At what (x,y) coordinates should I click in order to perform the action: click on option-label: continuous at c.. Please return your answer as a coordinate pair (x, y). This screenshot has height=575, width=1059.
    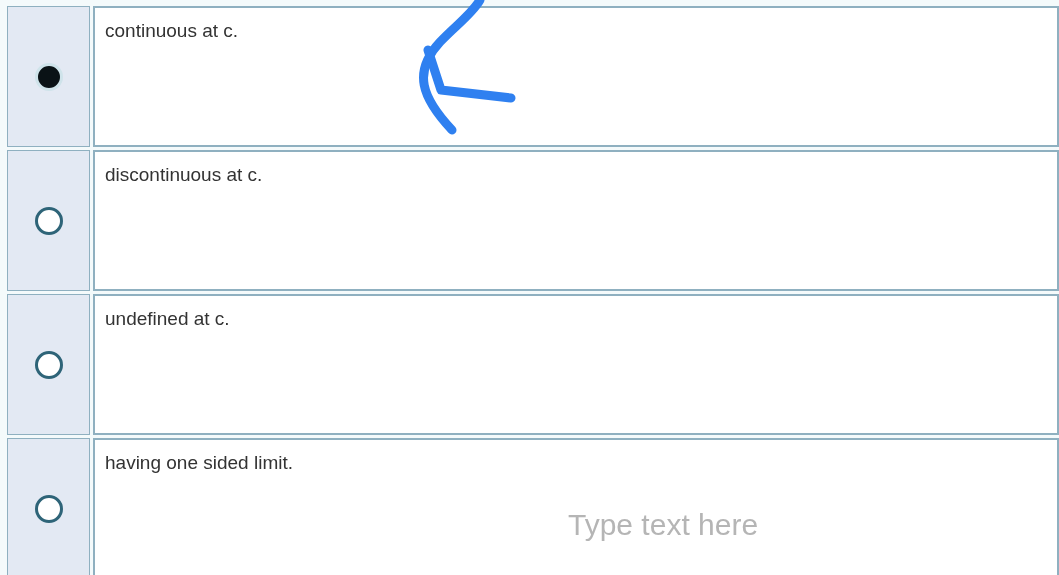
    Looking at the image, I should click on (172, 30).